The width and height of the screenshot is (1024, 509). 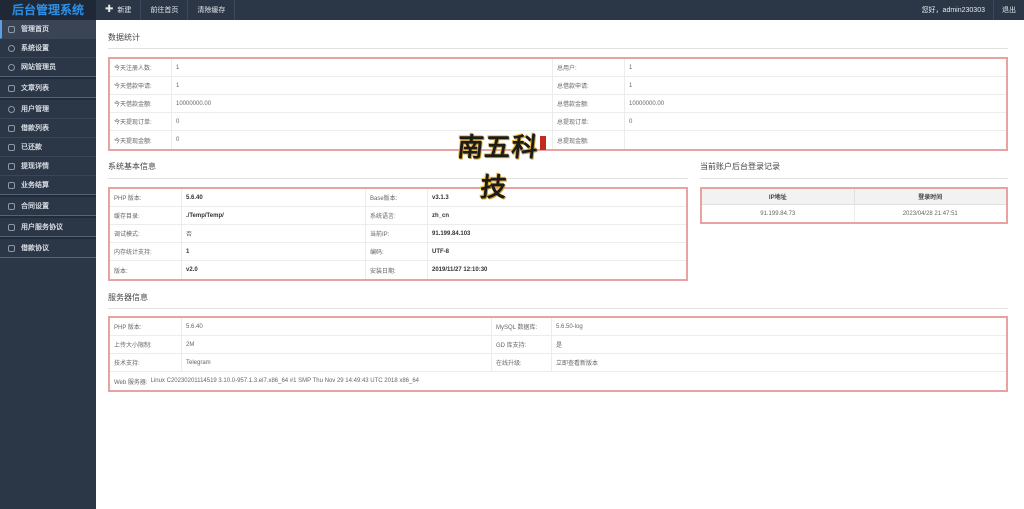 What do you see at coordinates (815, 140) in the screenshot?
I see `cell-value` at bounding box center [815, 140].